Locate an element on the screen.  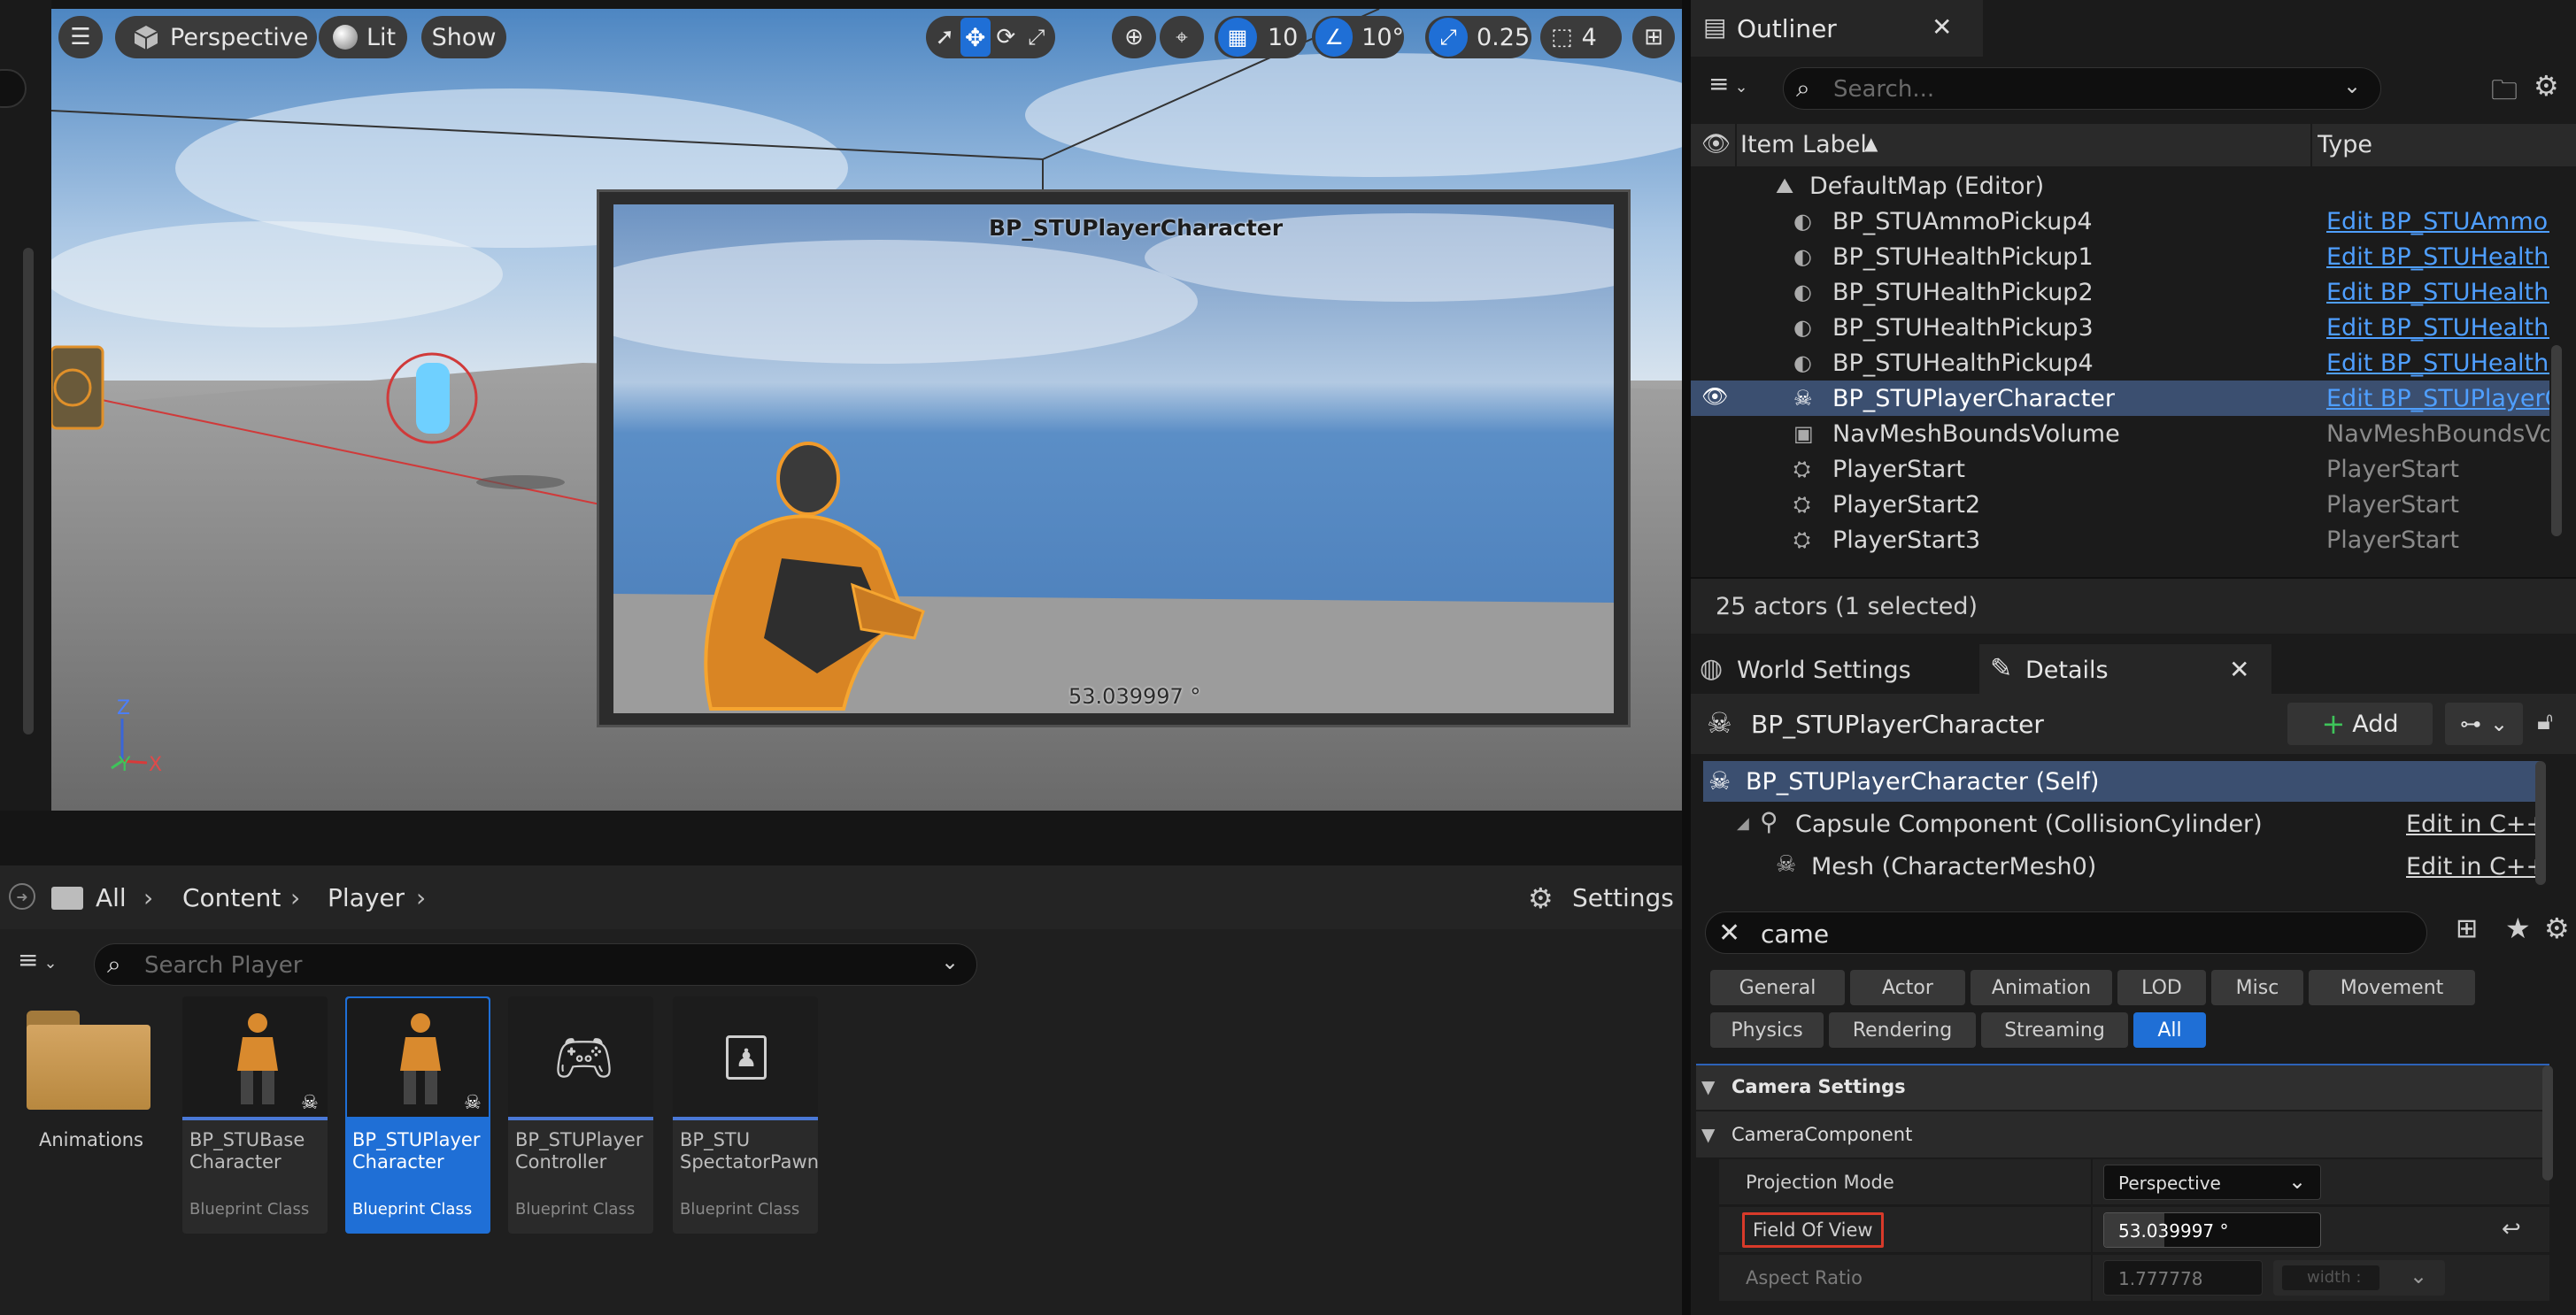
grid-snap-button: ▦ 10 is located at coordinates (1261, 37).